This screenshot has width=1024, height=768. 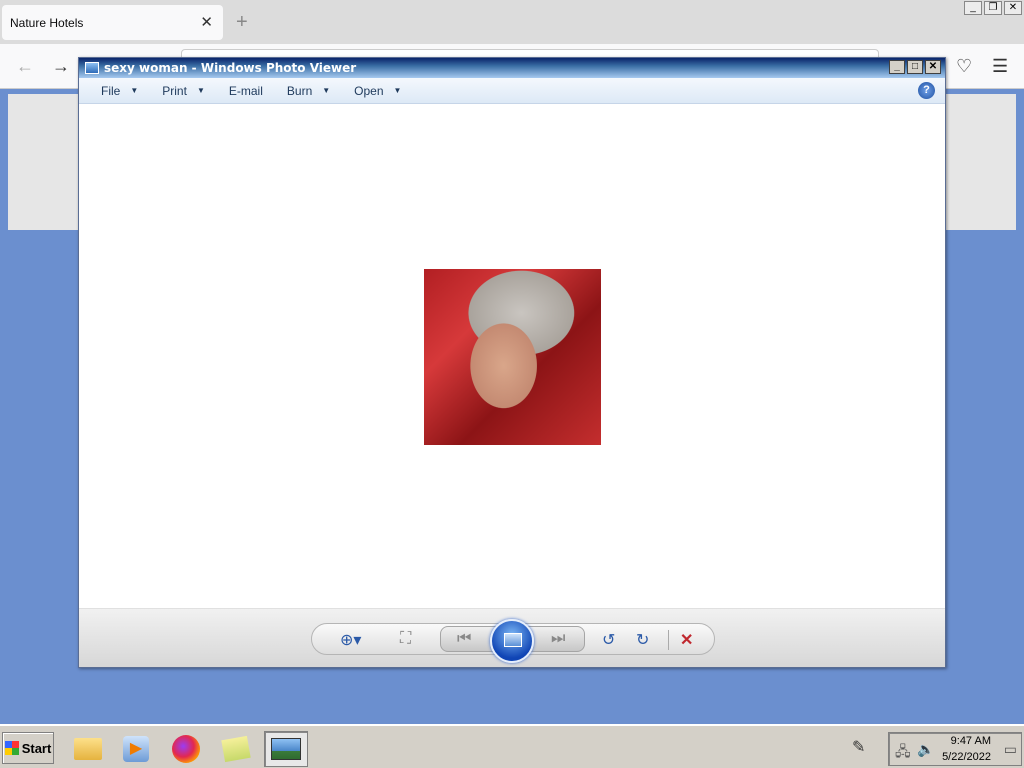 What do you see at coordinates (858, 747) in the screenshot?
I see `pen-input-icon: ✎` at bounding box center [858, 747].